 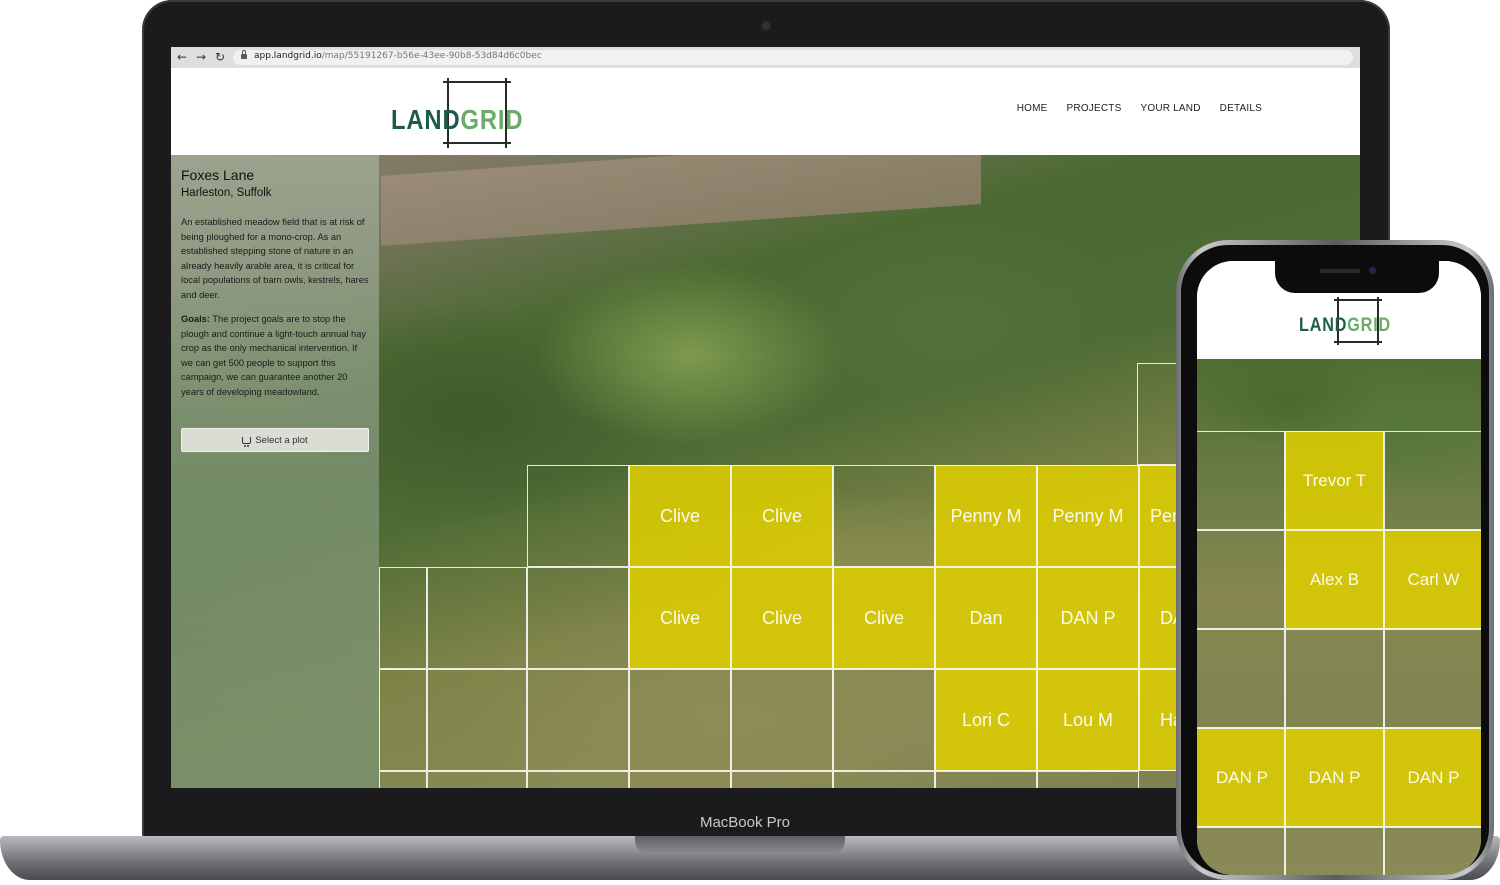 I want to click on plot-cell-taken: Lou M, so click(x=1088, y=720).